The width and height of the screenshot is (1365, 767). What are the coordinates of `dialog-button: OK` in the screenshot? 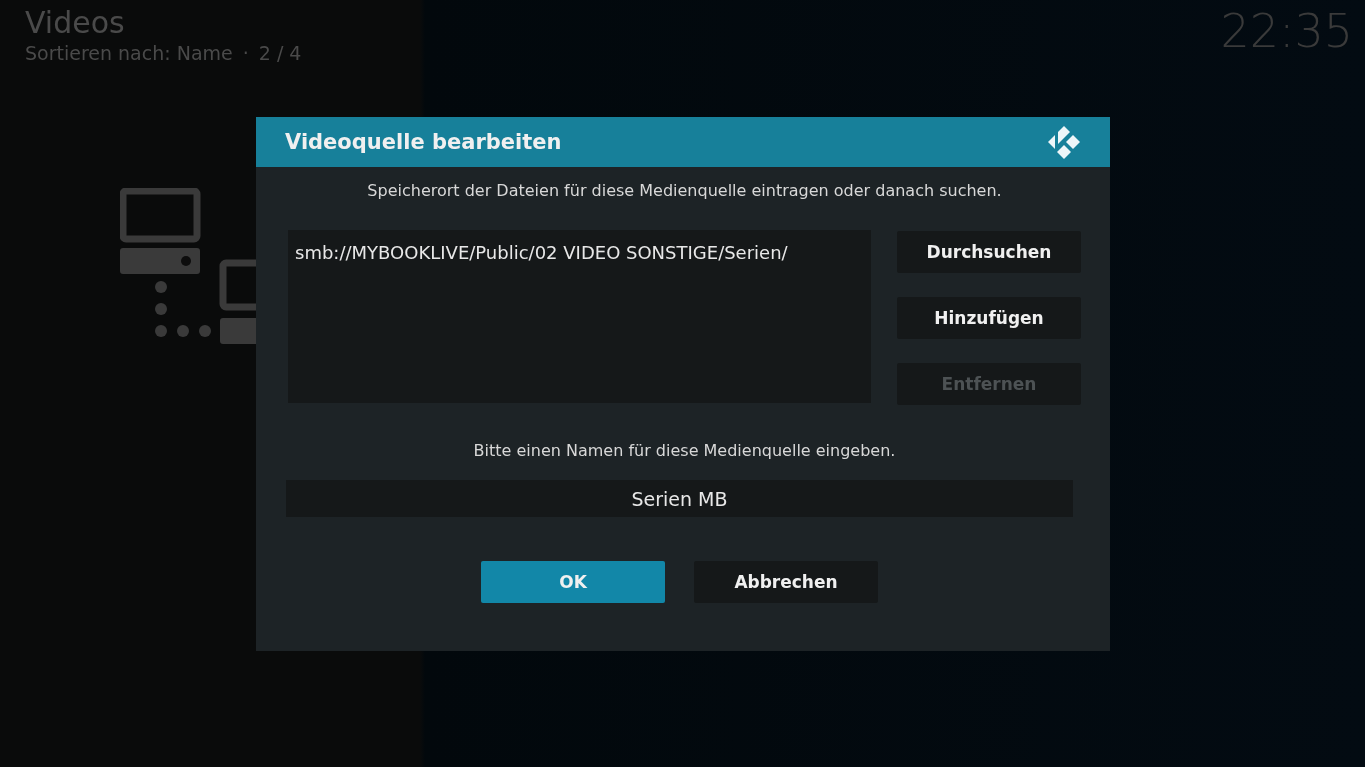 It's located at (573, 582).